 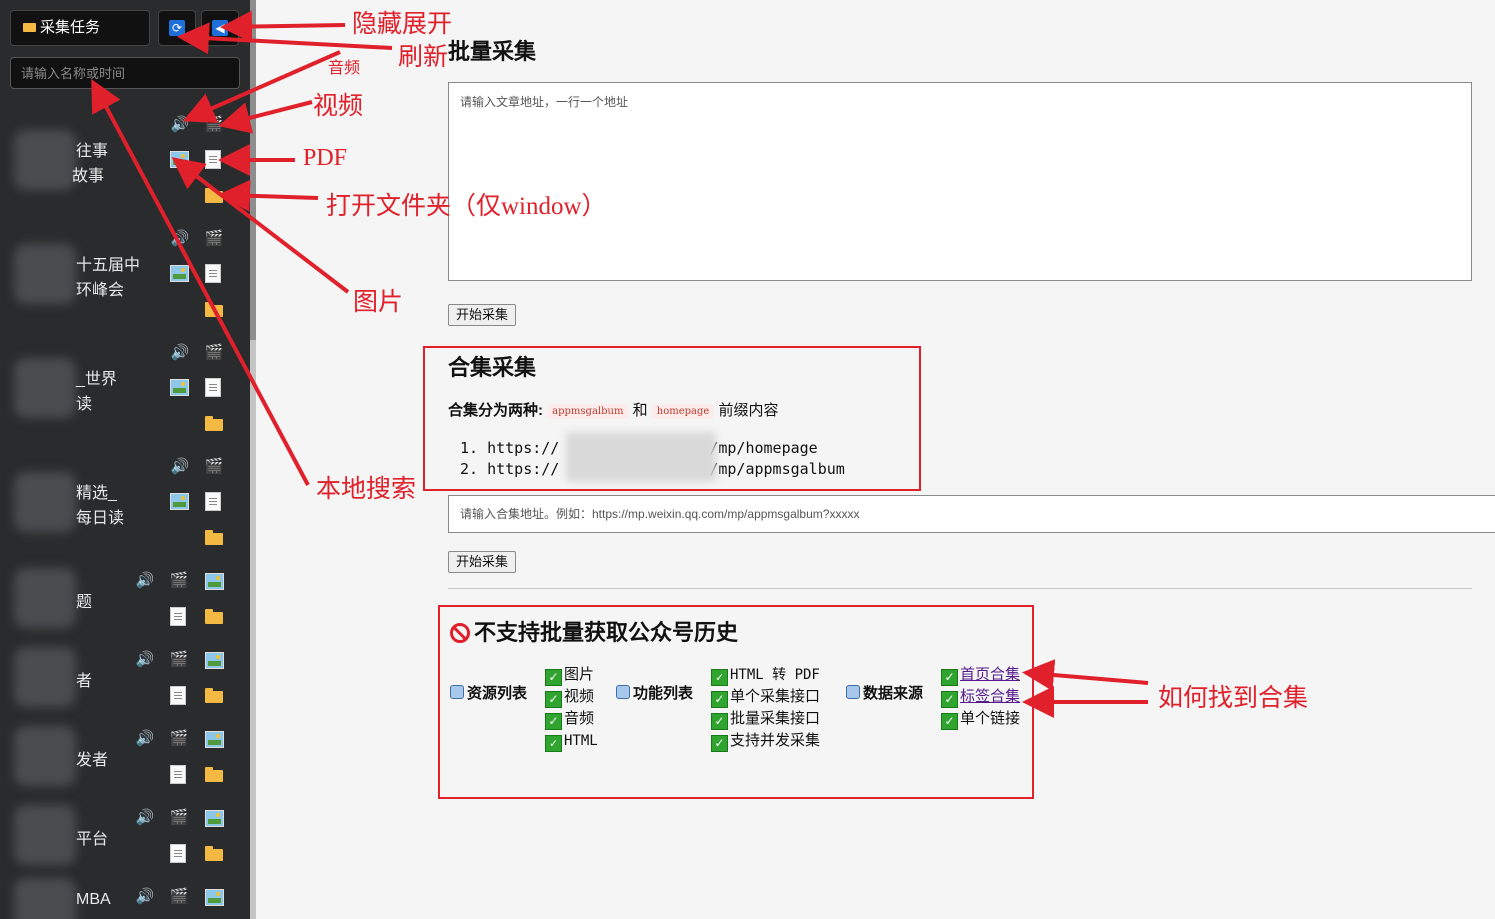 I want to click on arrow-folder, so click(x=268, y=195).